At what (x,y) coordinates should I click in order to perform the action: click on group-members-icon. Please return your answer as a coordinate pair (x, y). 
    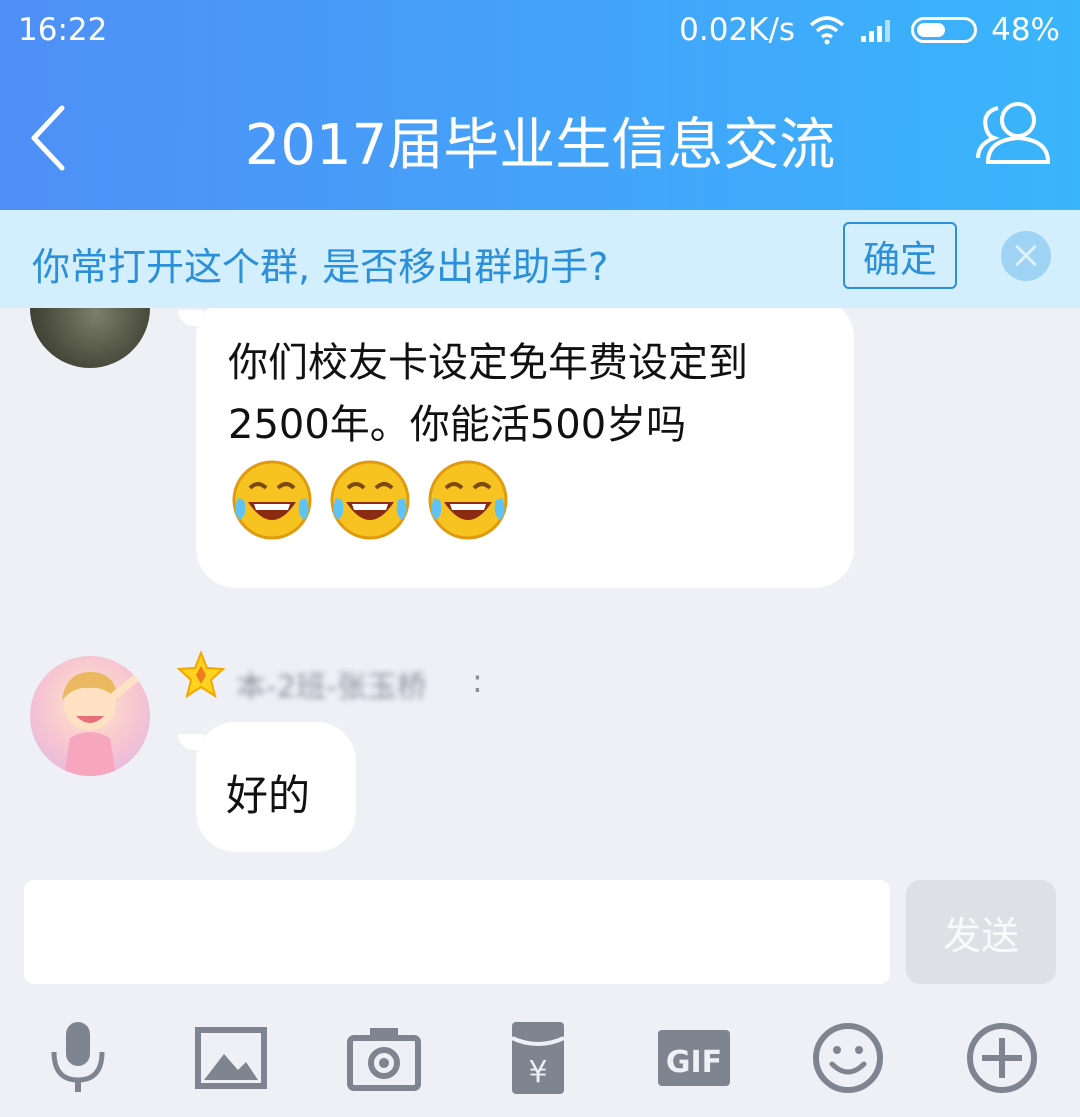
    Looking at the image, I should click on (1014, 134).